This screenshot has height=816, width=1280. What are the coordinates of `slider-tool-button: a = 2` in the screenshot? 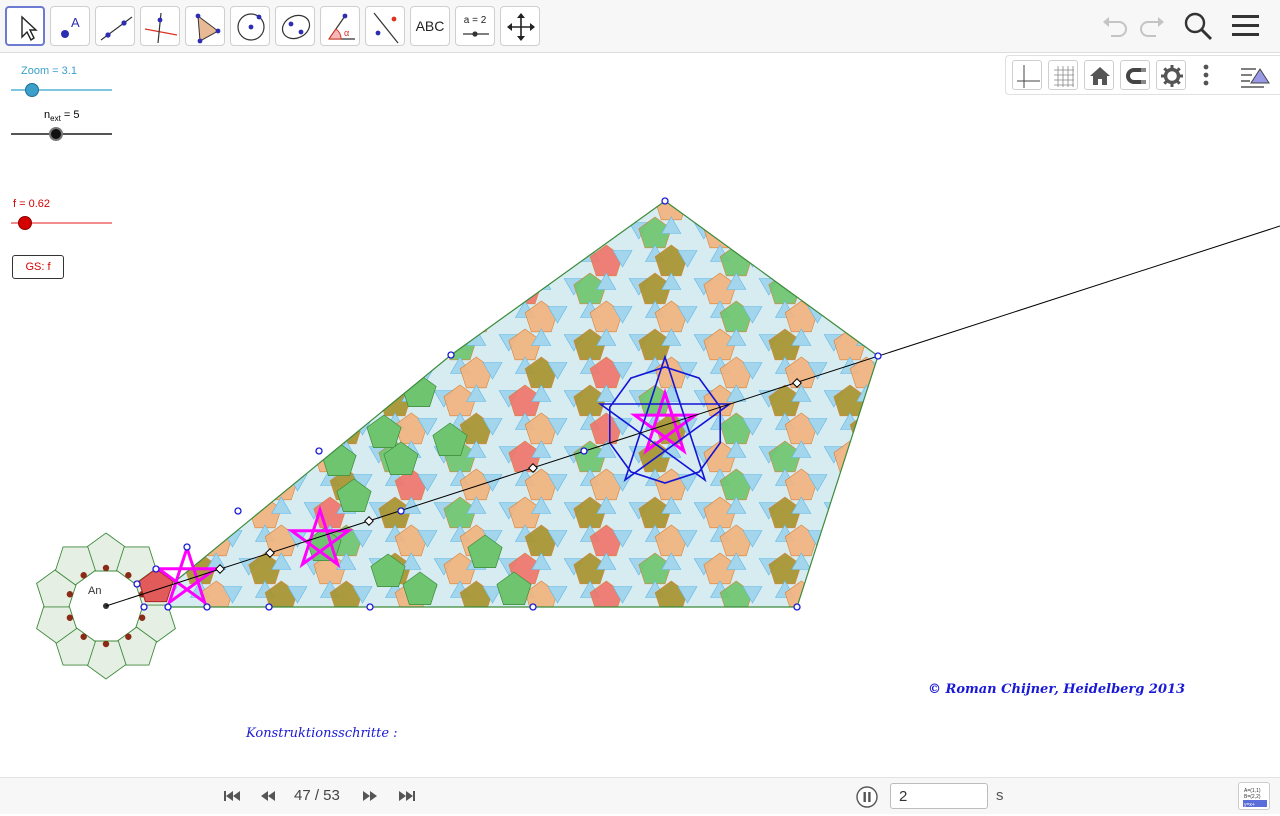 It's located at (475, 26).